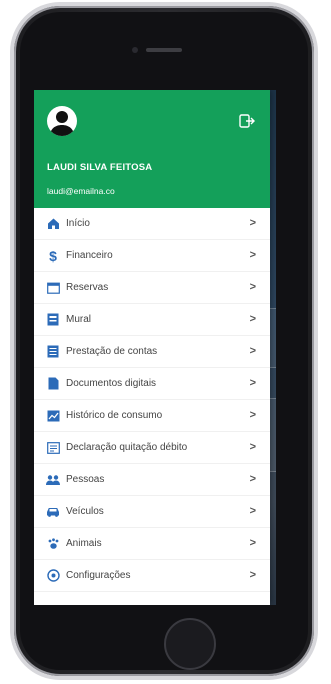  What do you see at coordinates (112, 351) in the screenshot?
I see `menu-item-label: Prestação de contas` at bounding box center [112, 351].